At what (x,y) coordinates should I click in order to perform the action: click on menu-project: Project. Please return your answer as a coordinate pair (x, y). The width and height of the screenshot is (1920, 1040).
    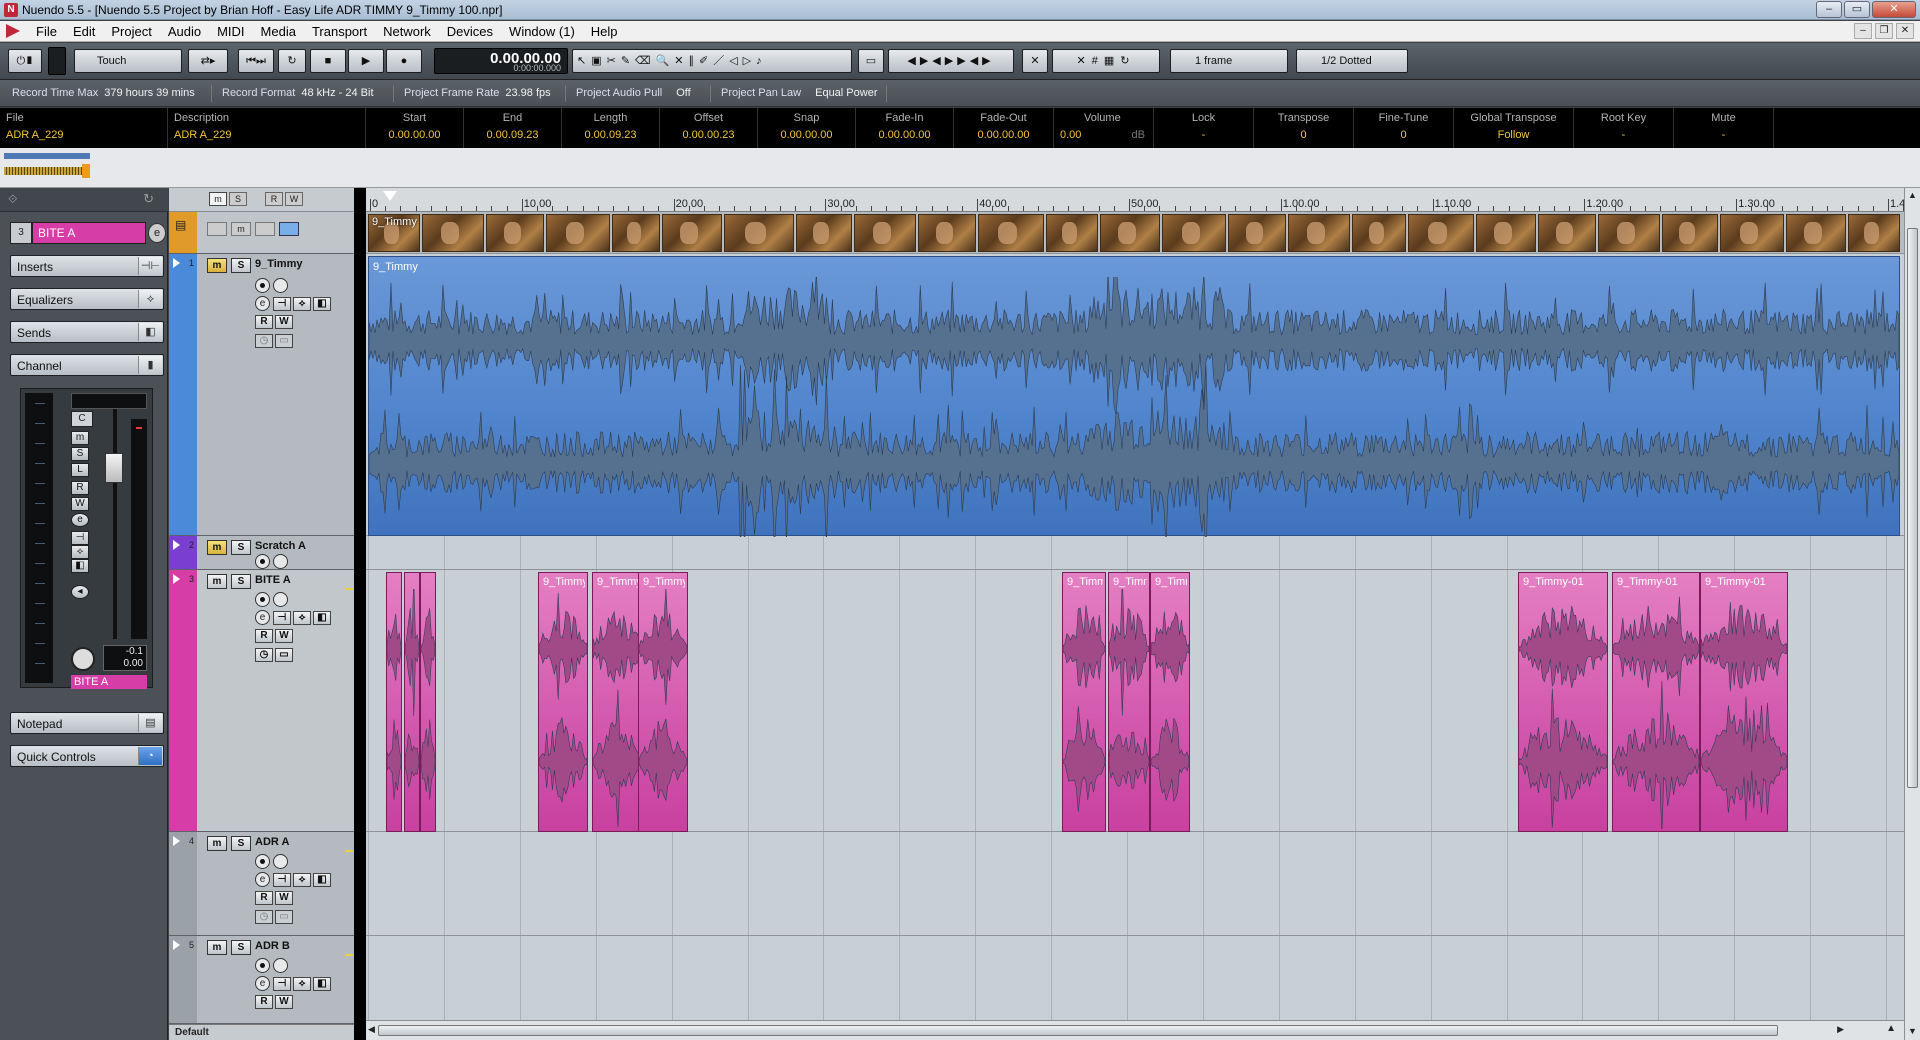
    Looking at the image, I should click on (131, 31).